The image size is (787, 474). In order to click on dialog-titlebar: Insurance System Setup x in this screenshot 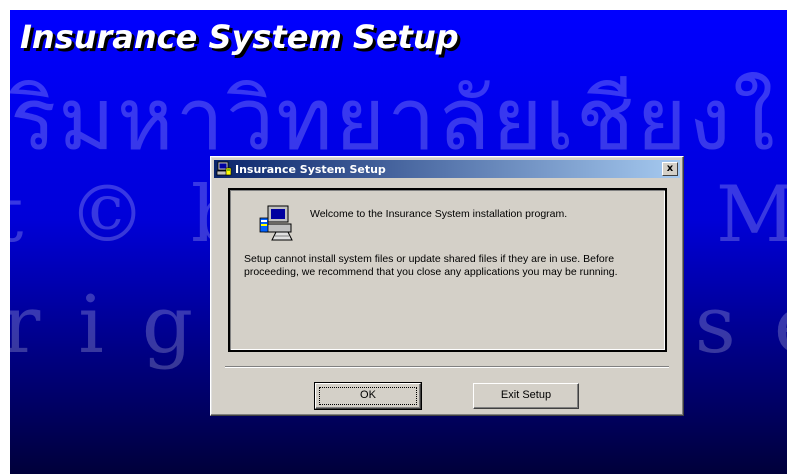, I will do `click(447, 169)`.